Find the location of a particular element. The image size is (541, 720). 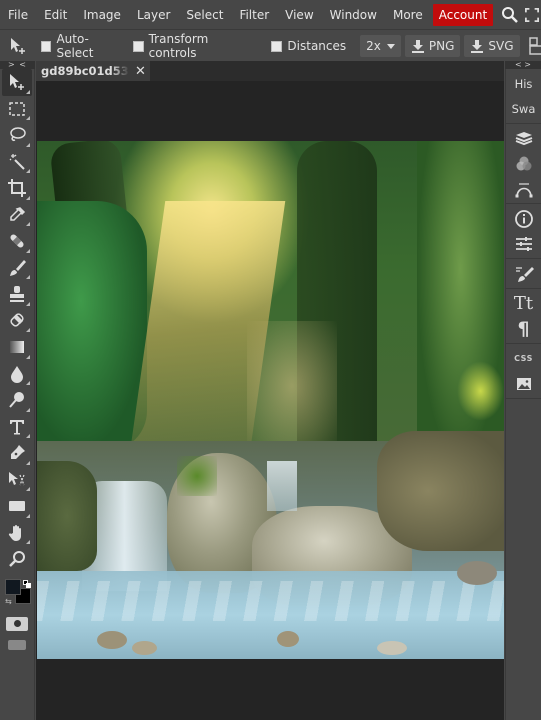

foreground-color-swatch is located at coordinates (13, 586).